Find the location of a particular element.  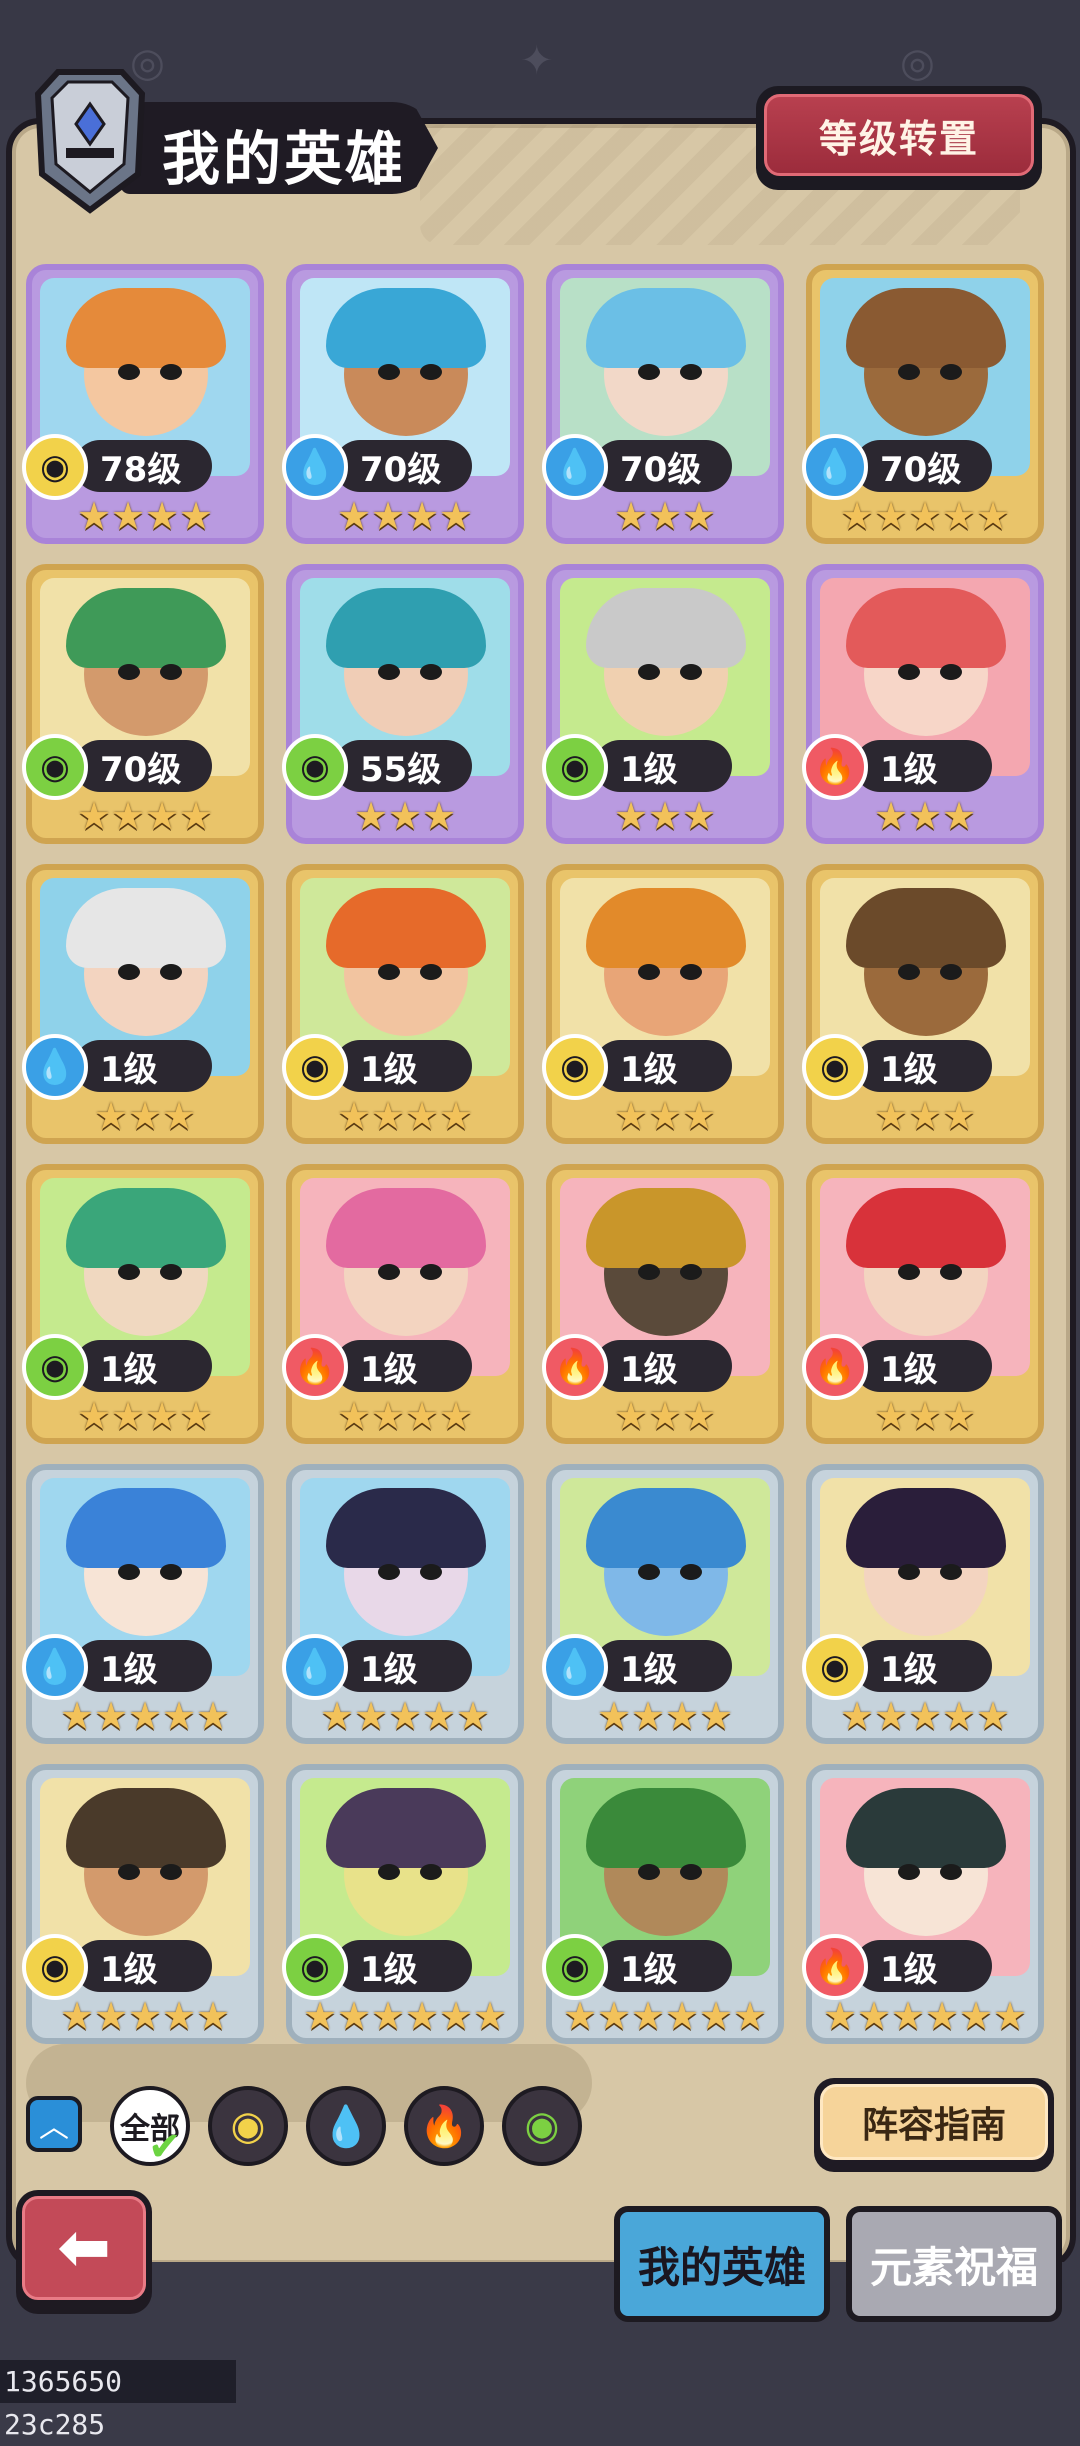

hero-card: 70级 💧 ★ ★ ★ ★ is located at coordinates (403, 404).